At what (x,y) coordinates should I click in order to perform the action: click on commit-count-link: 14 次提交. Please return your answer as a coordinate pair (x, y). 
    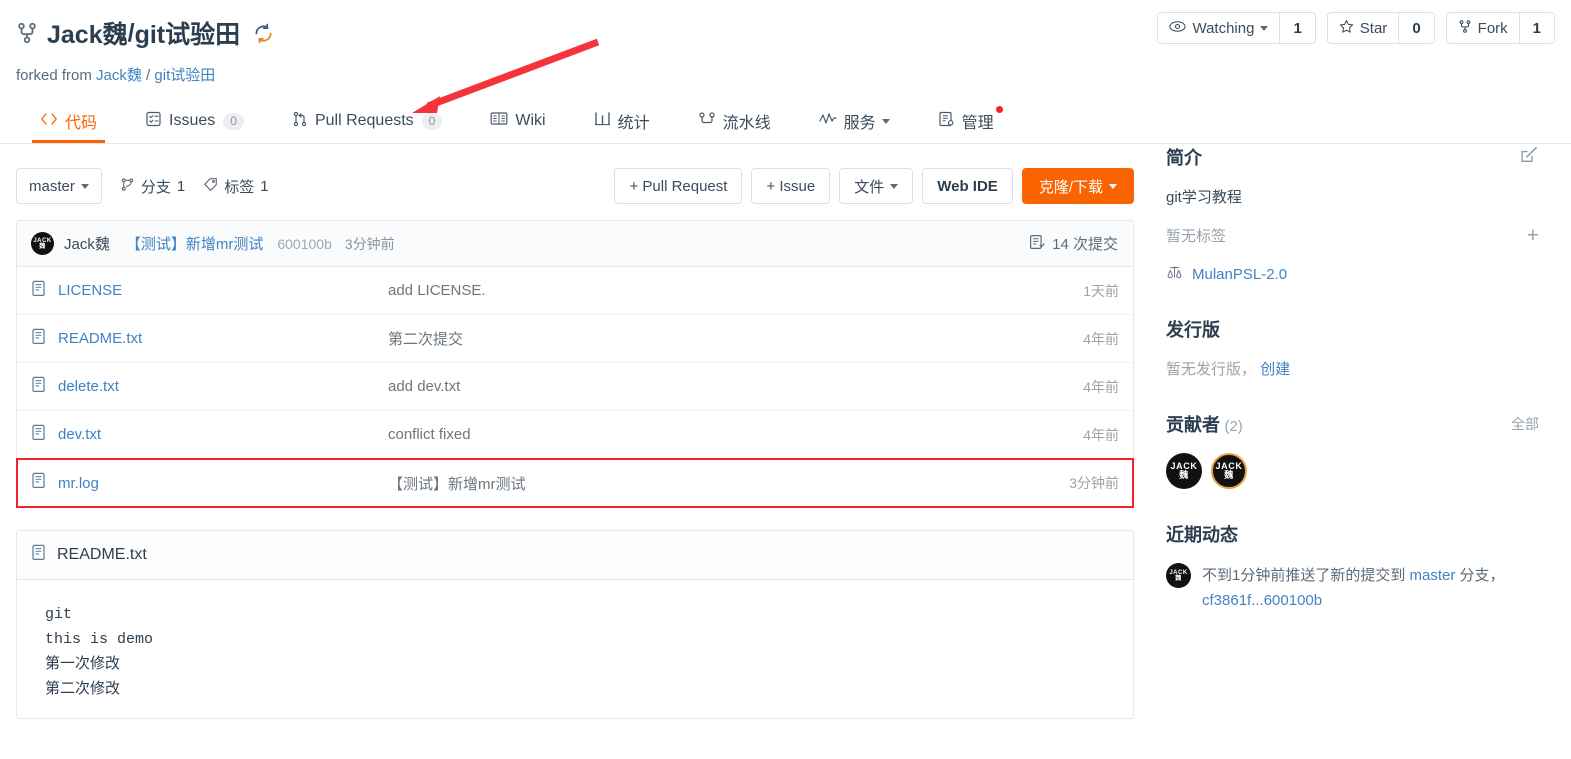
    Looking at the image, I should click on (1073, 243).